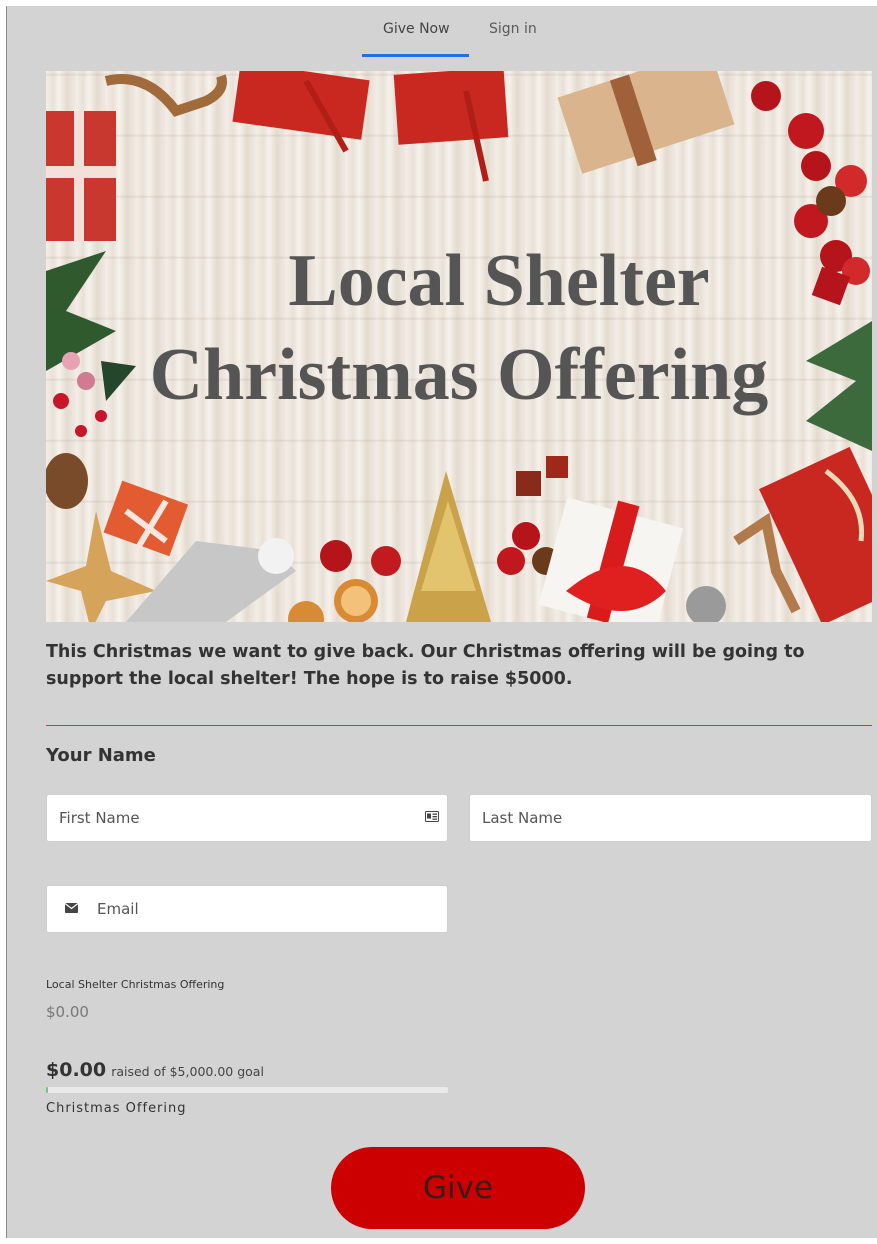 The height and width of the screenshot is (1244, 877). What do you see at coordinates (71, 908) in the screenshot?
I see `envelope-icon` at bounding box center [71, 908].